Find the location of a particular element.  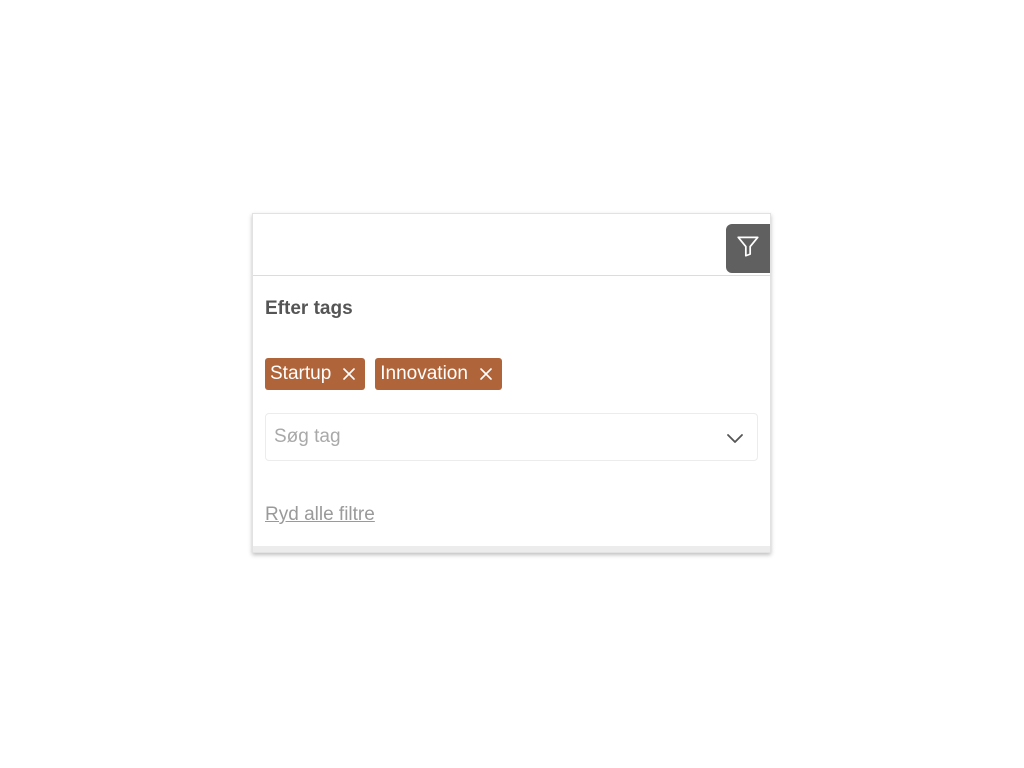

filter-icon is located at coordinates (748, 248).